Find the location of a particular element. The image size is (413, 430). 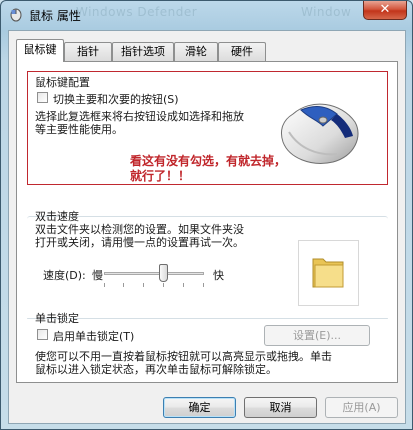

double-click-title: 双击速度 is located at coordinates (57, 216).